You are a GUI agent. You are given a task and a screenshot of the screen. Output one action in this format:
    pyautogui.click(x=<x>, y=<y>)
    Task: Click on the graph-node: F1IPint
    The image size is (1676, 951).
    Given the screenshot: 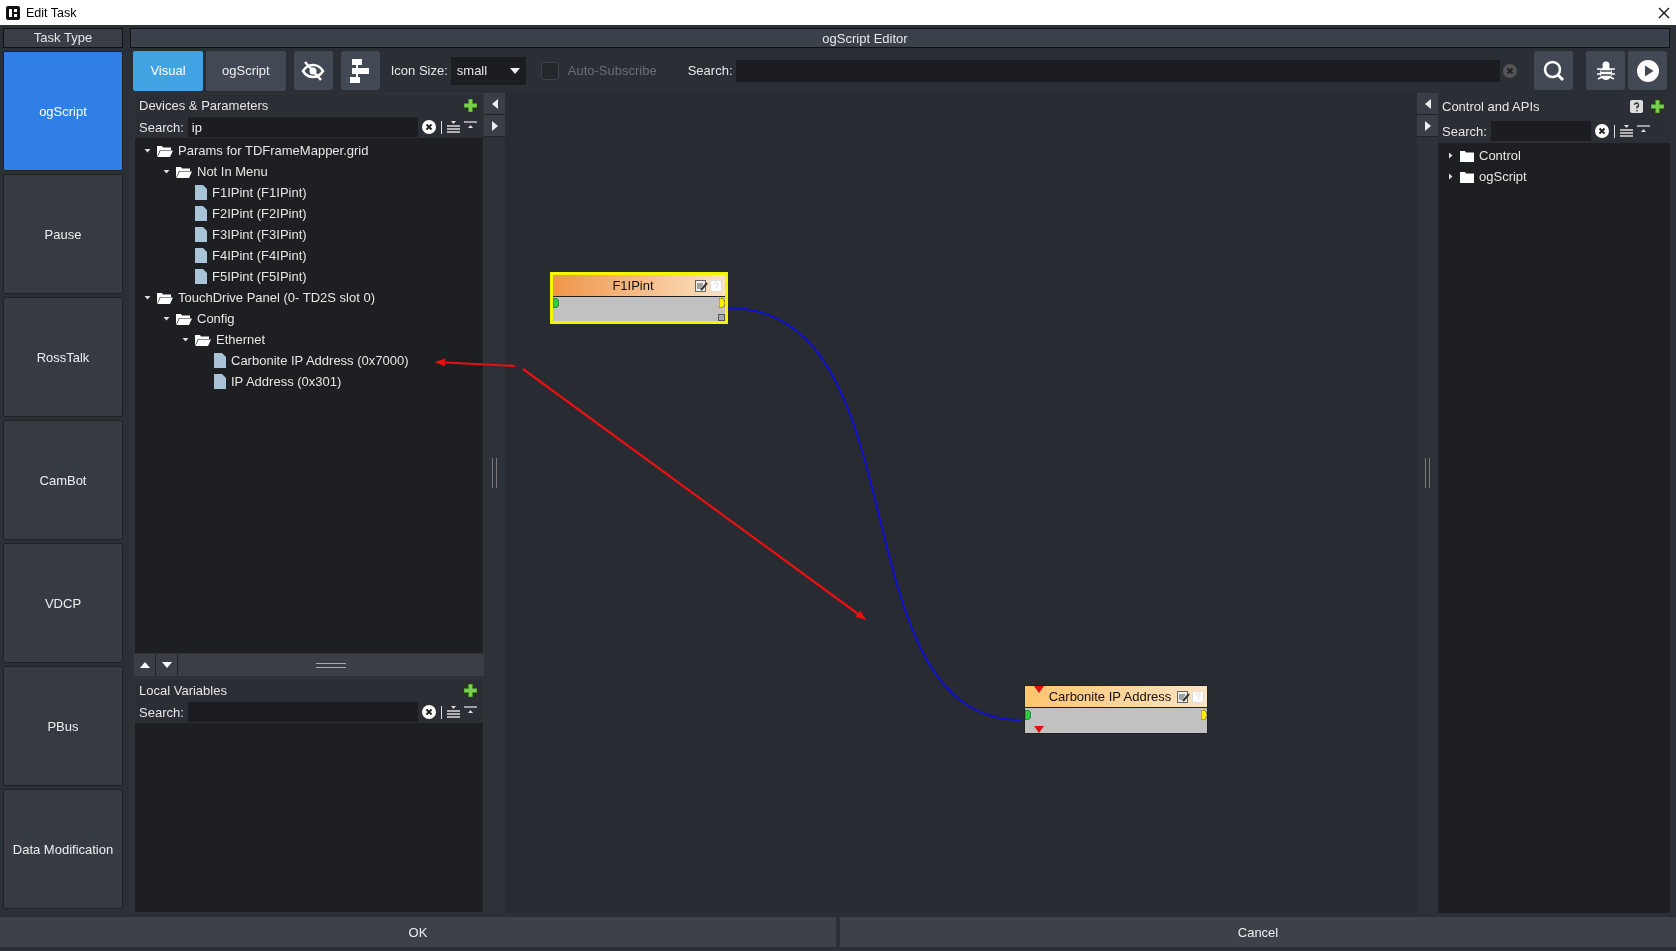 What is the action you would take?
    pyautogui.click(x=639, y=298)
    